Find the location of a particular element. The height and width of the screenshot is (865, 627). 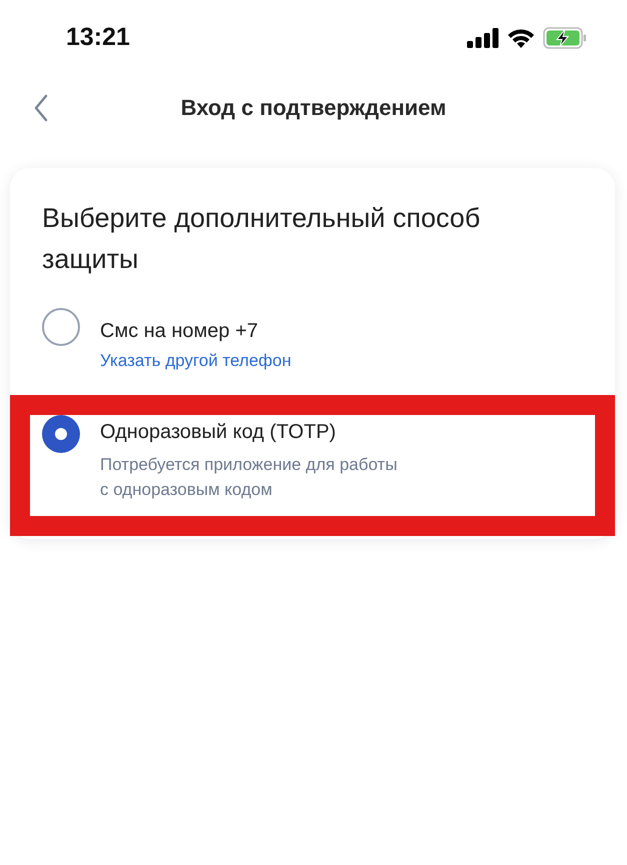

change-phone-link: Указать другой телефон is located at coordinates (196, 361).